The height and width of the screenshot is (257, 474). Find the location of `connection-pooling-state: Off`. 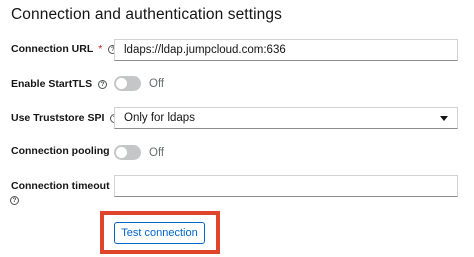

connection-pooling-state: Off is located at coordinates (157, 152).